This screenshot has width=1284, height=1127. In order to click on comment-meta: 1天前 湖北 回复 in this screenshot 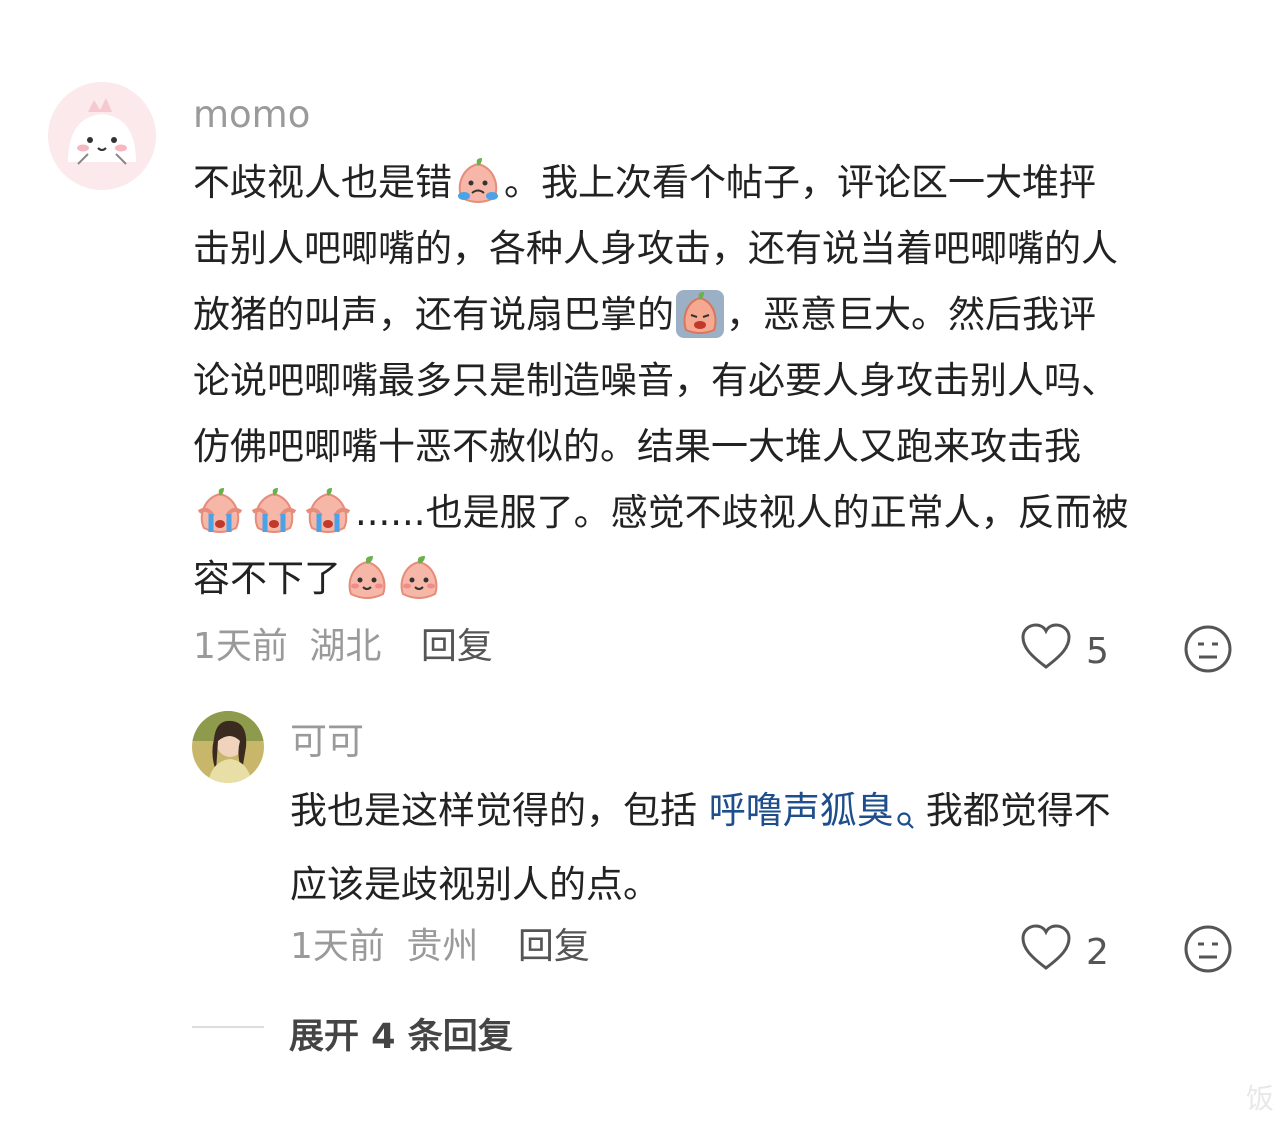, I will do `click(343, 647)`.